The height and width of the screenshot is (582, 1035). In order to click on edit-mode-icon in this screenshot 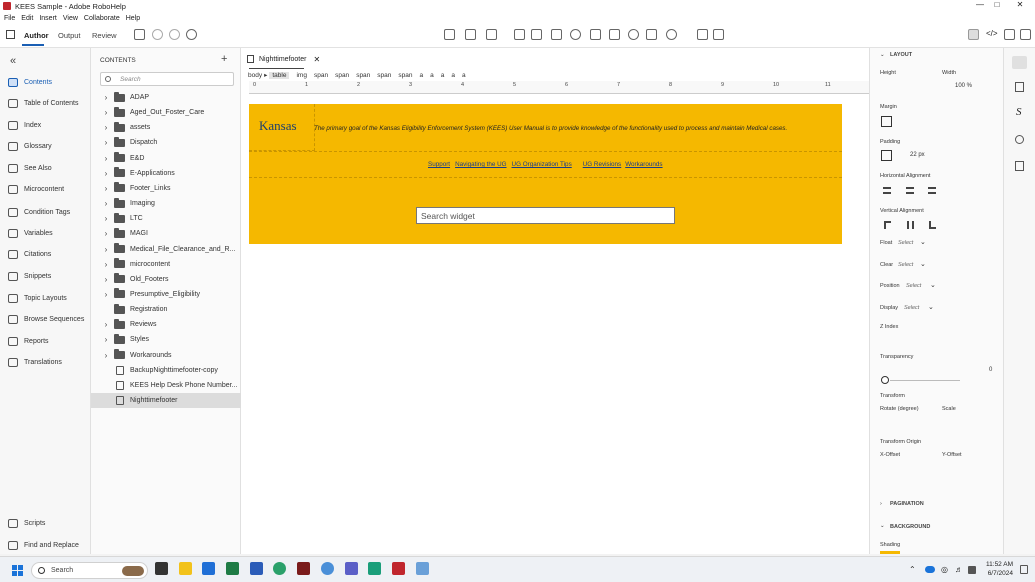, I will do `click(973, 34)`.